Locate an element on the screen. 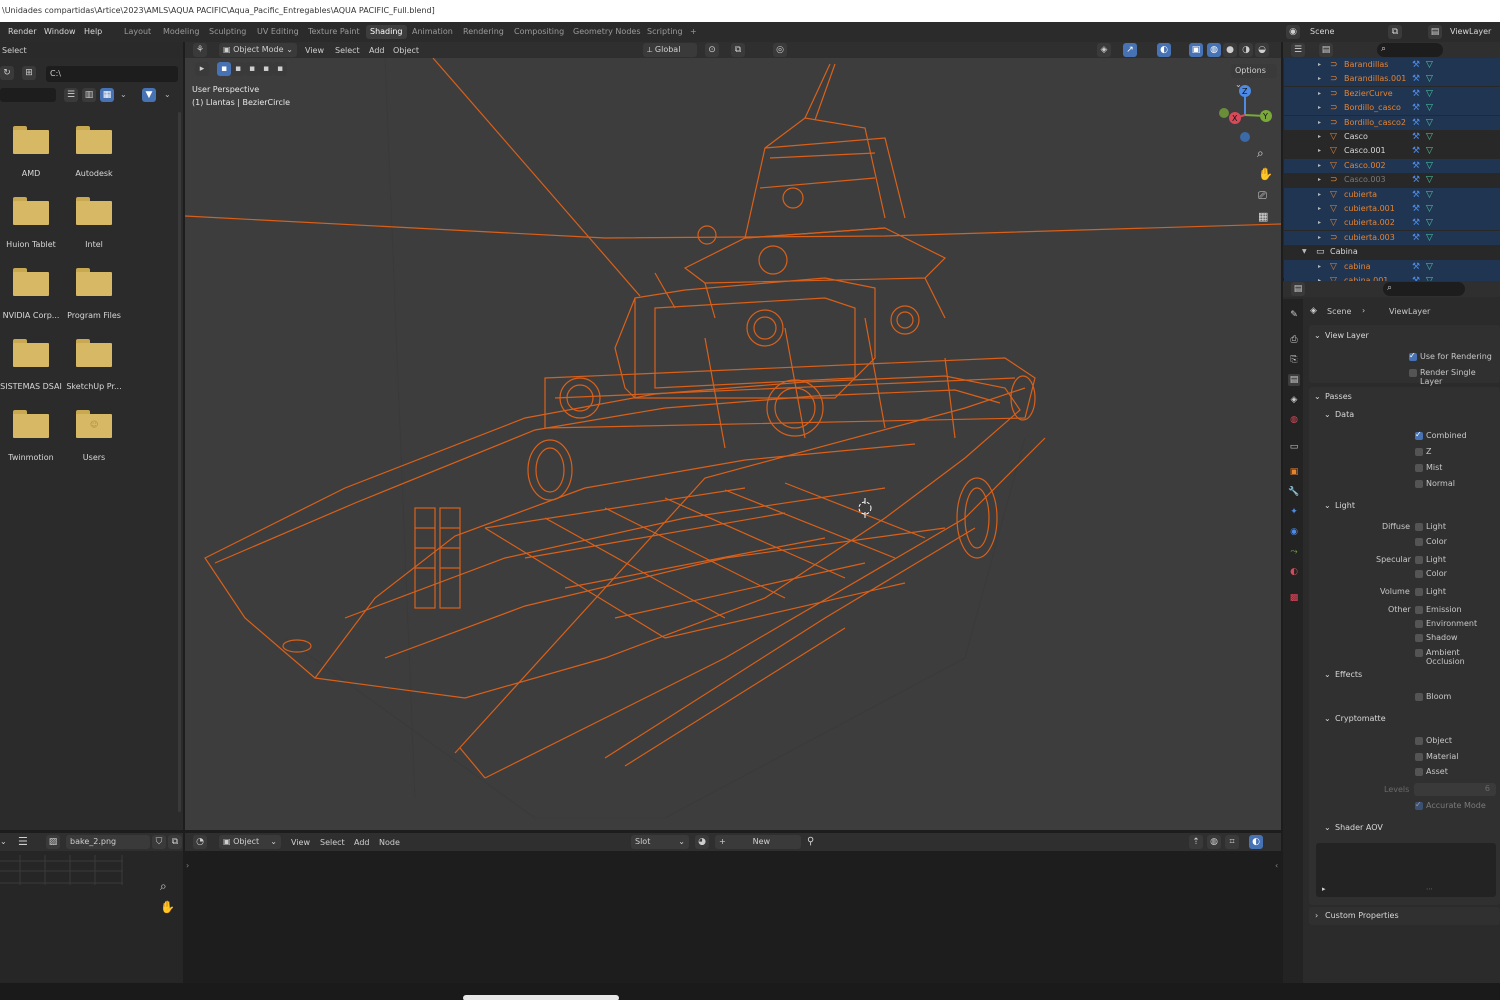 This screenshot has width=1500, height=1000. node-overlays-toggle-icon: ◐ is located at coordinates (1256, 842).